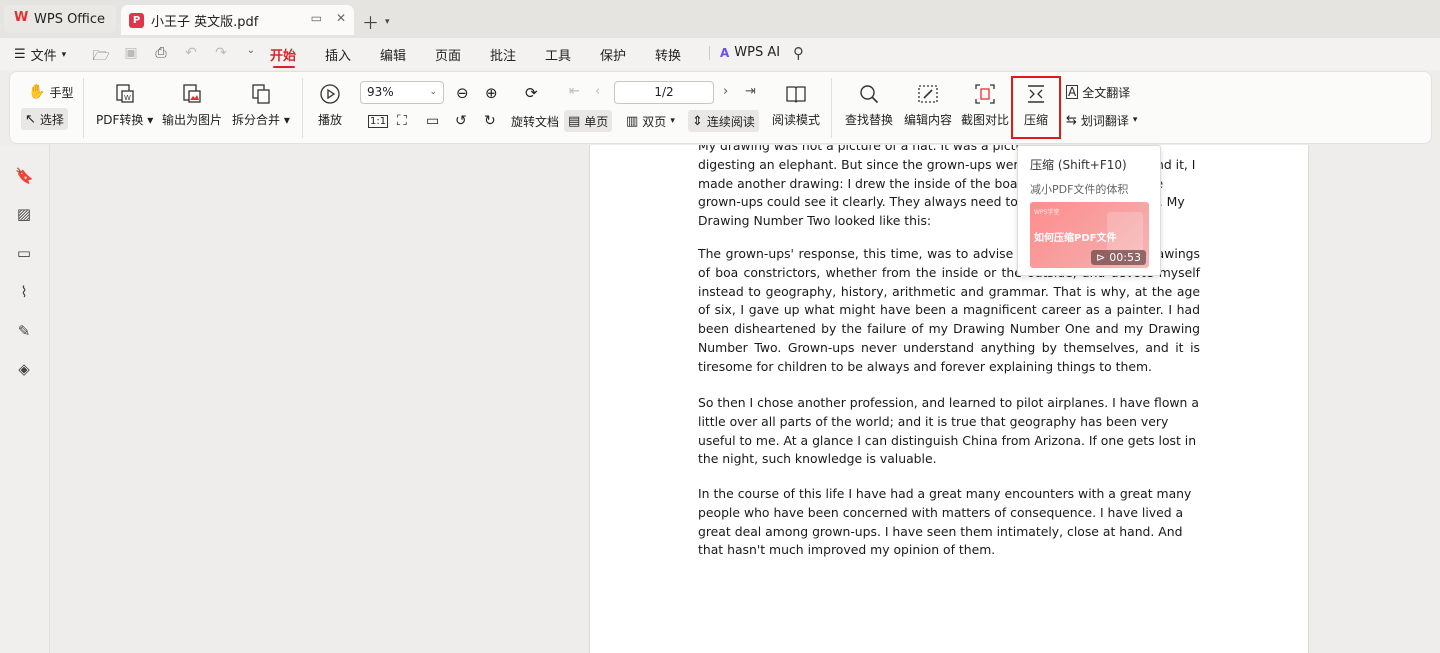 This screenshot has width=1440, height=653. I want to click on rotate-document-label: 旋转文档, so click(535, 121).